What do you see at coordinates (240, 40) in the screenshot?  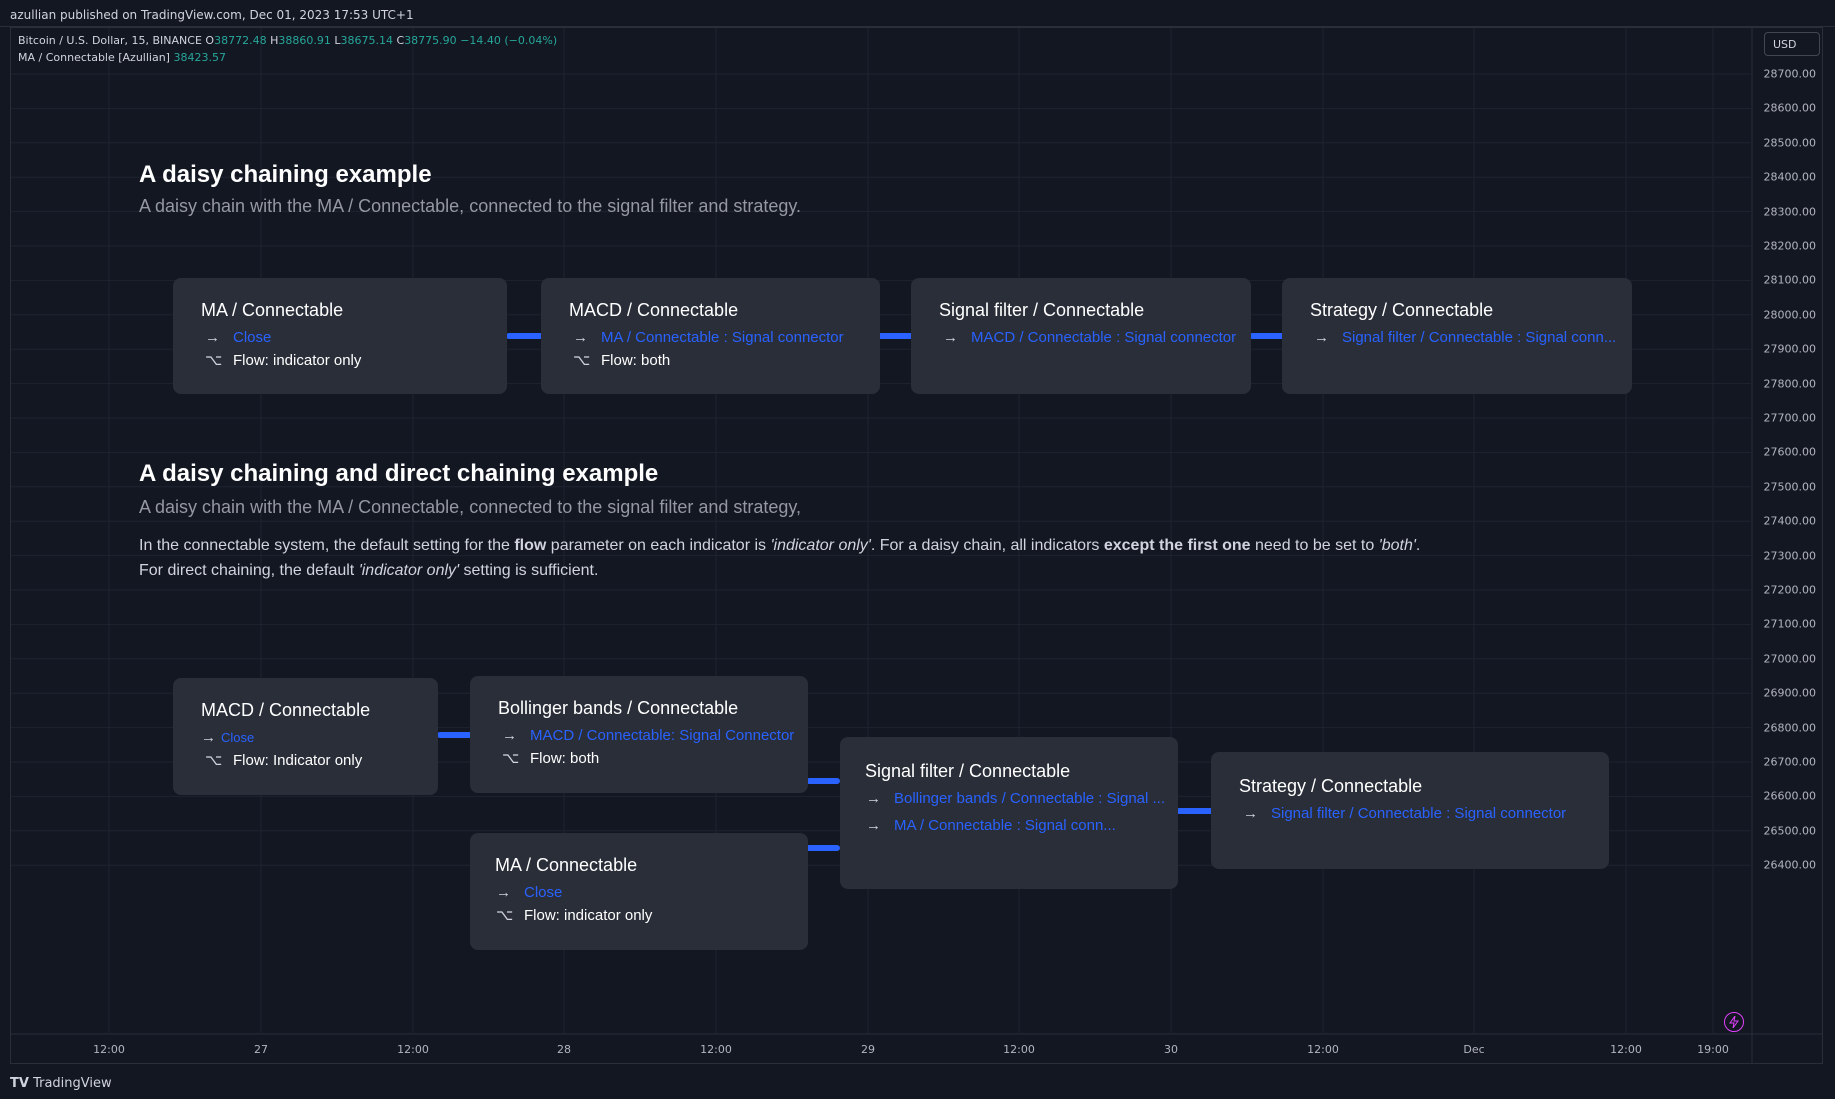 I see `open-value: 38772.48` at bounding box center [240, 40].